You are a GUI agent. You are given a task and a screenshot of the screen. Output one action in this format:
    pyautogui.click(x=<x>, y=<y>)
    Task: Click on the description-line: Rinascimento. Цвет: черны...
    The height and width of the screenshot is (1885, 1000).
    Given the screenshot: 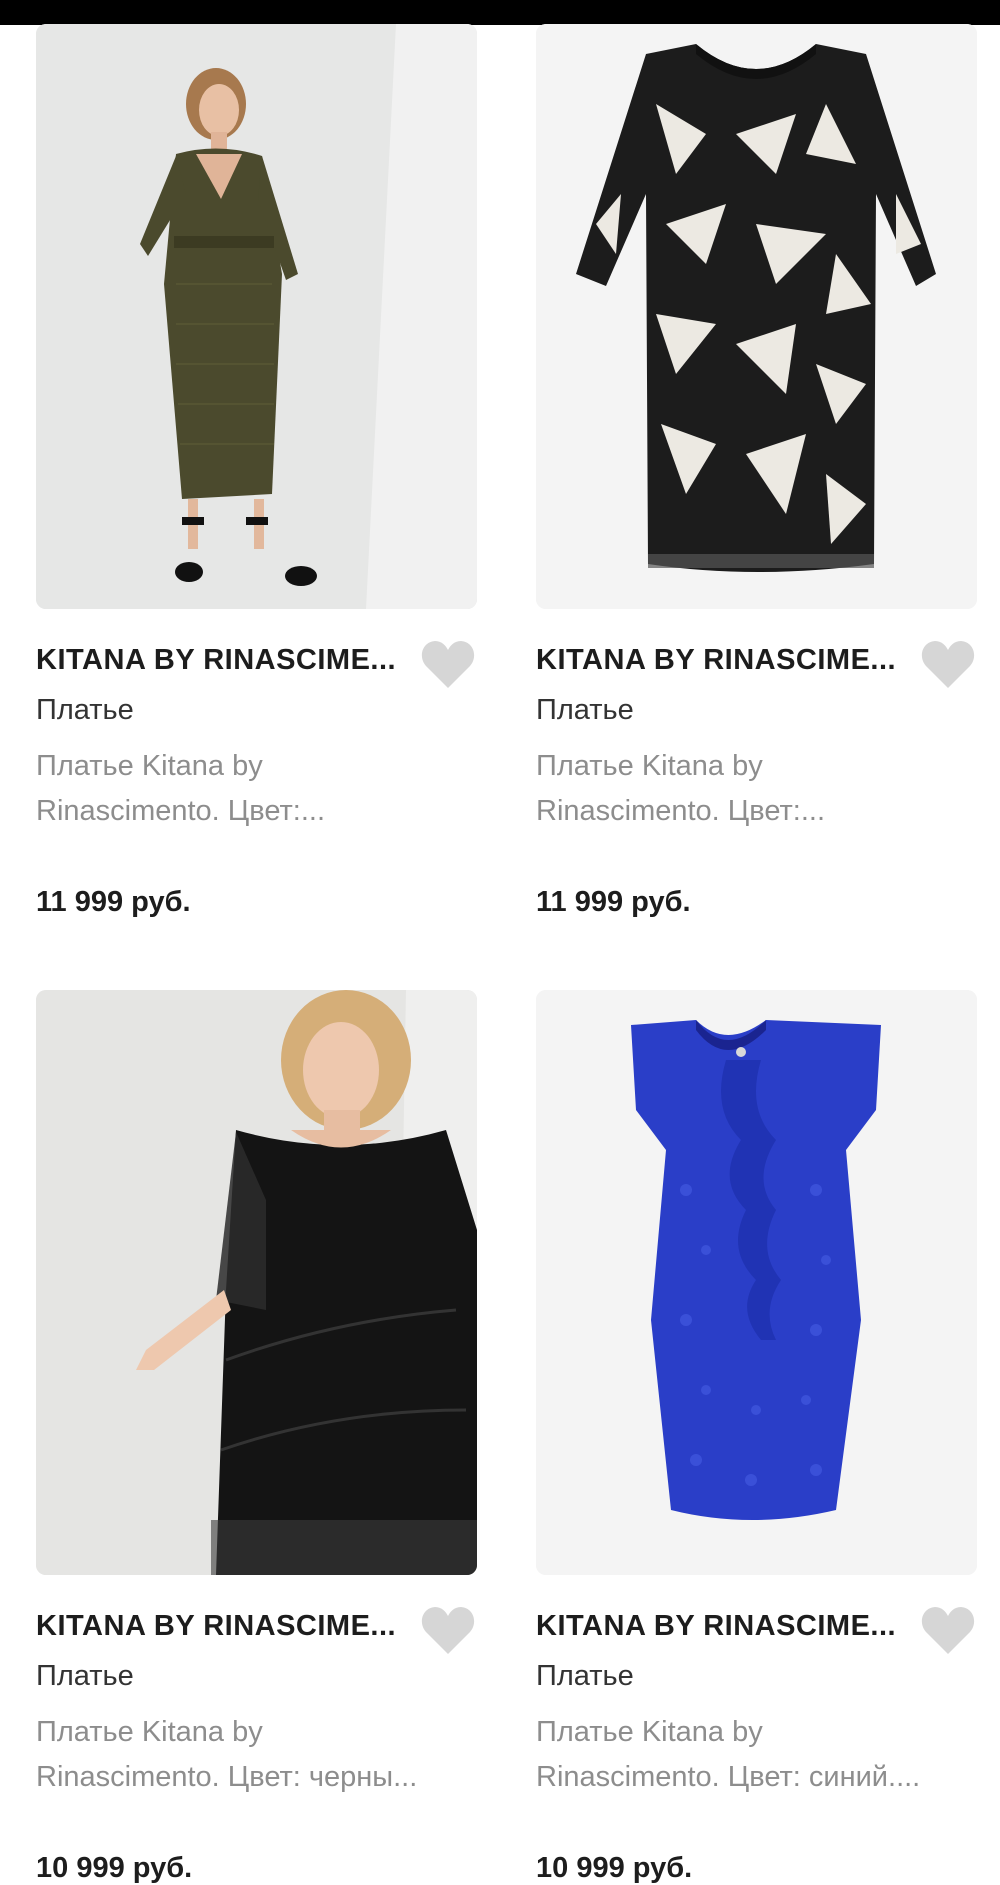 What is the action you would take?
    pyautogui.click(x=227, y=1777)
    